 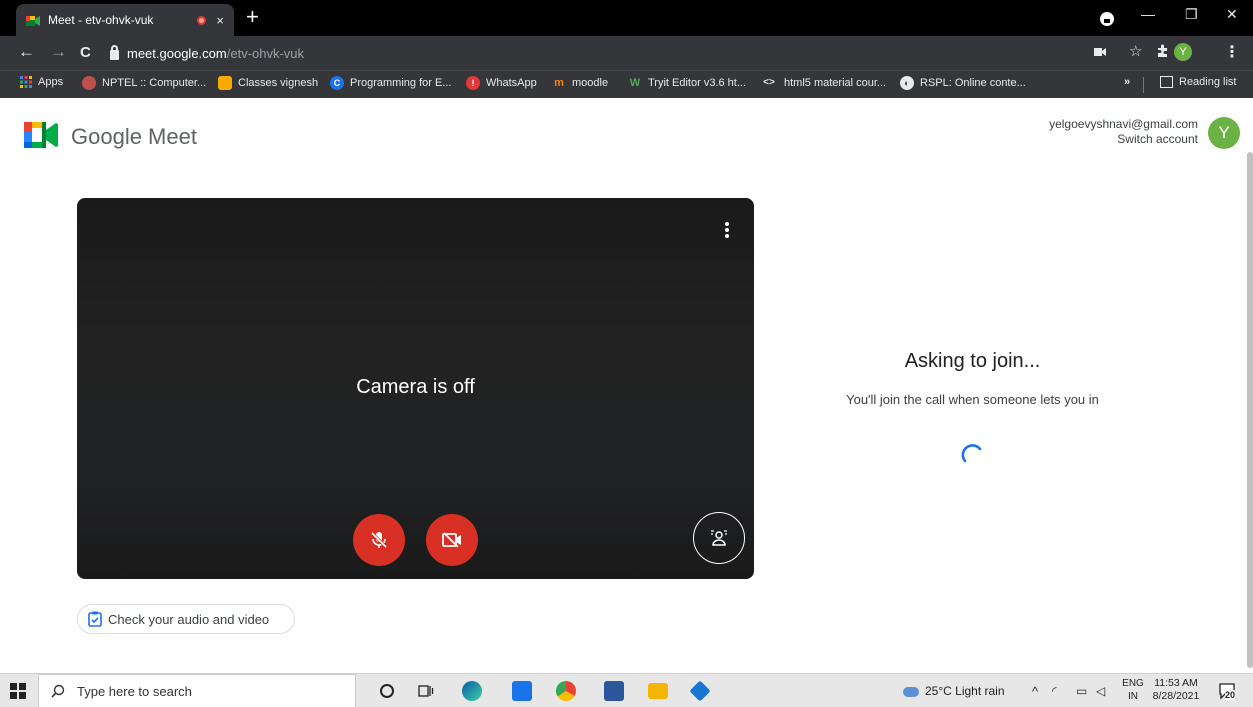 What do you see at coordinates (1035, 691) in the screenshot?
I see `tray-expand-icon: ^` at bounding box center [1035, 691].